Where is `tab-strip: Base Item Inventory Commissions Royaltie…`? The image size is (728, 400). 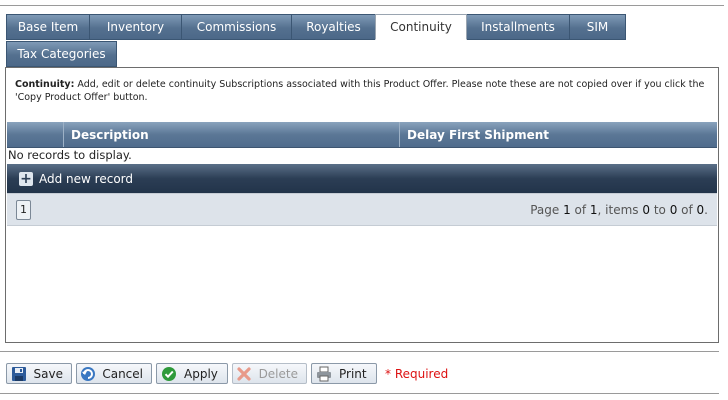 tab-strip: Base Item Inventory Commissions Royaltie… is located at coordinates (364, 40).